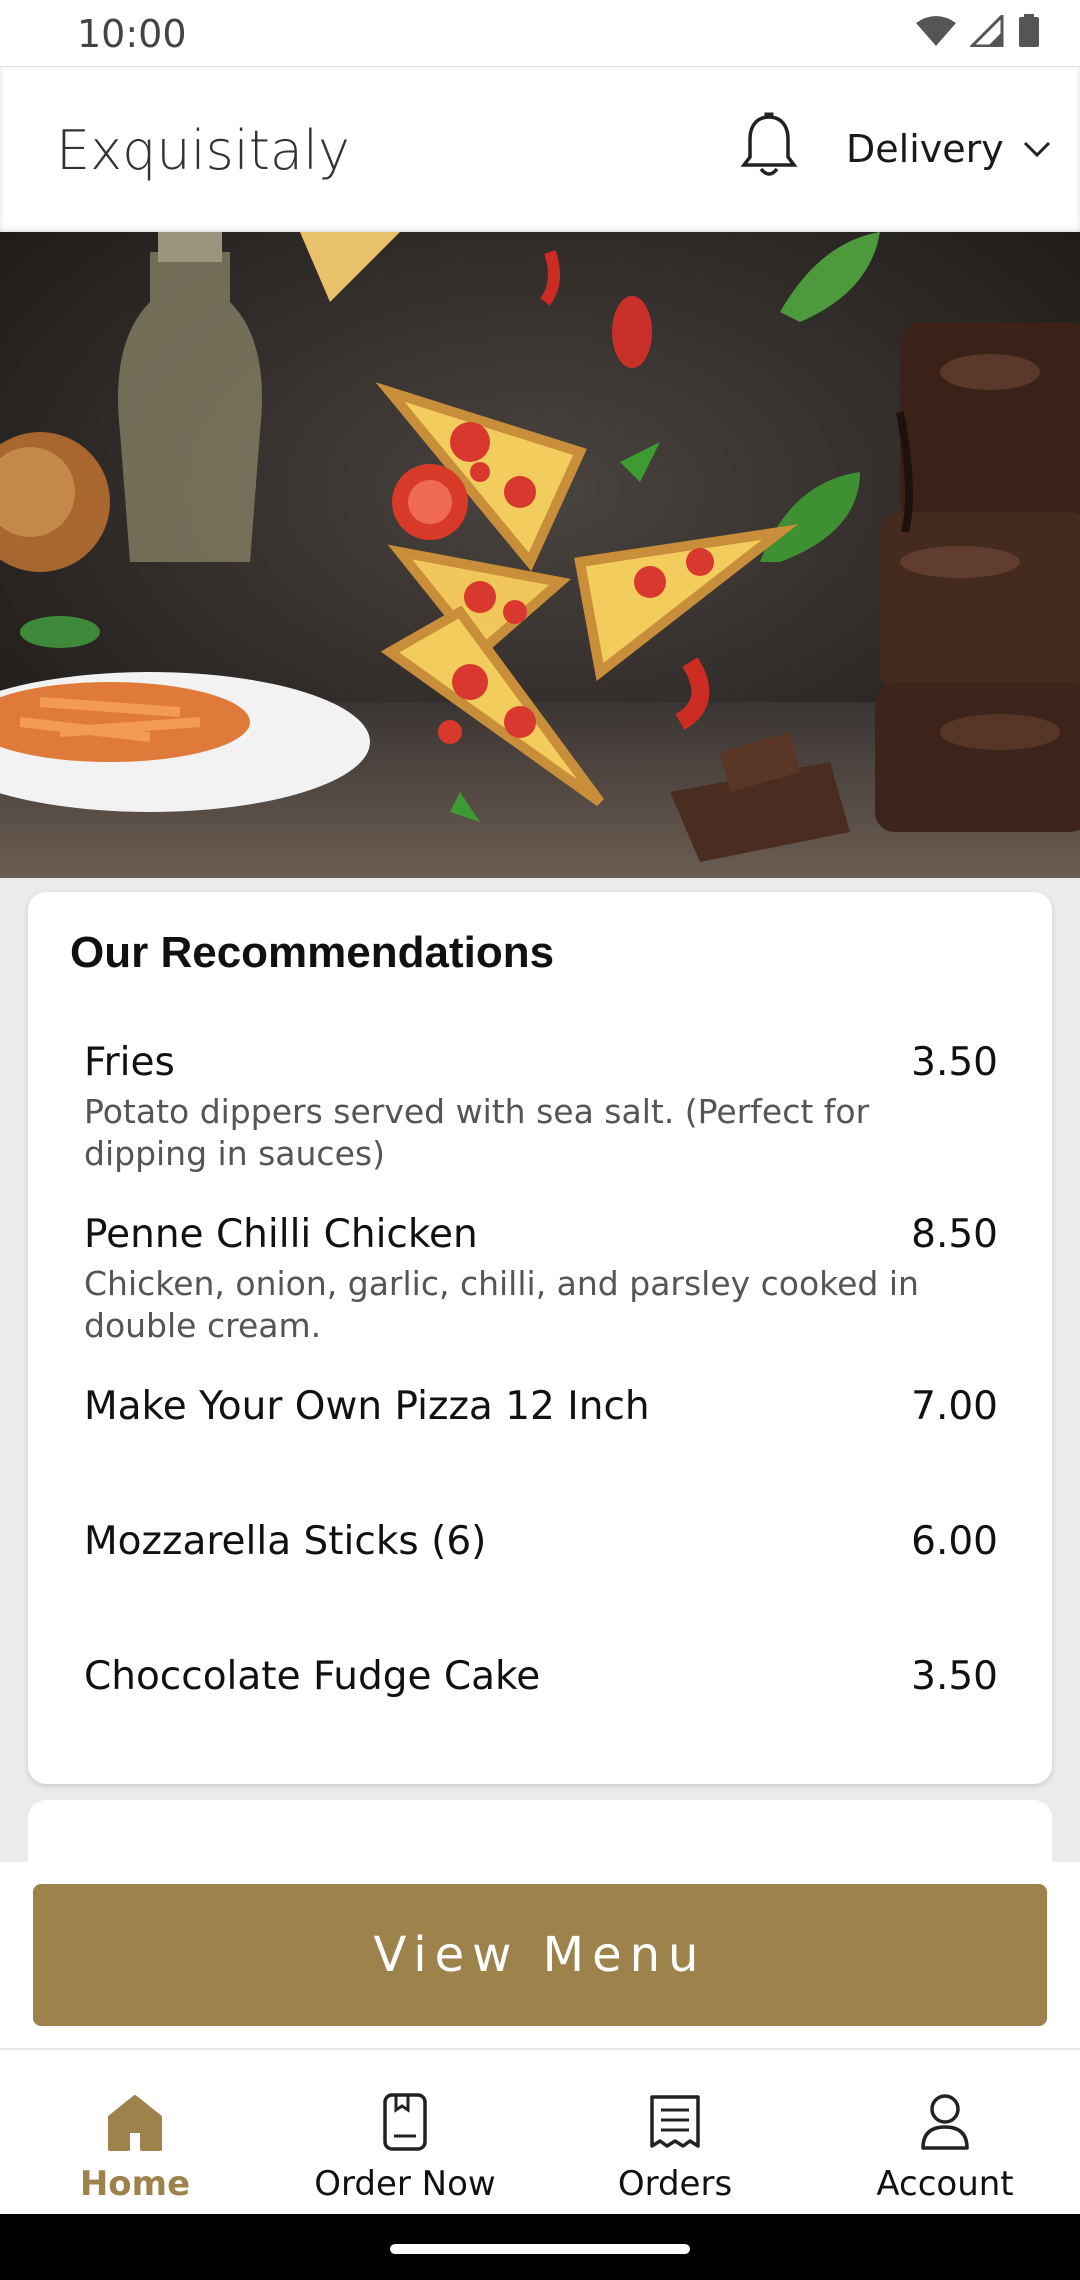 The width and height of the screenshot is (1080, 2280). Describe the element at coordinates (135, 2123) in the screenshot. I see `home-icon` at that location.